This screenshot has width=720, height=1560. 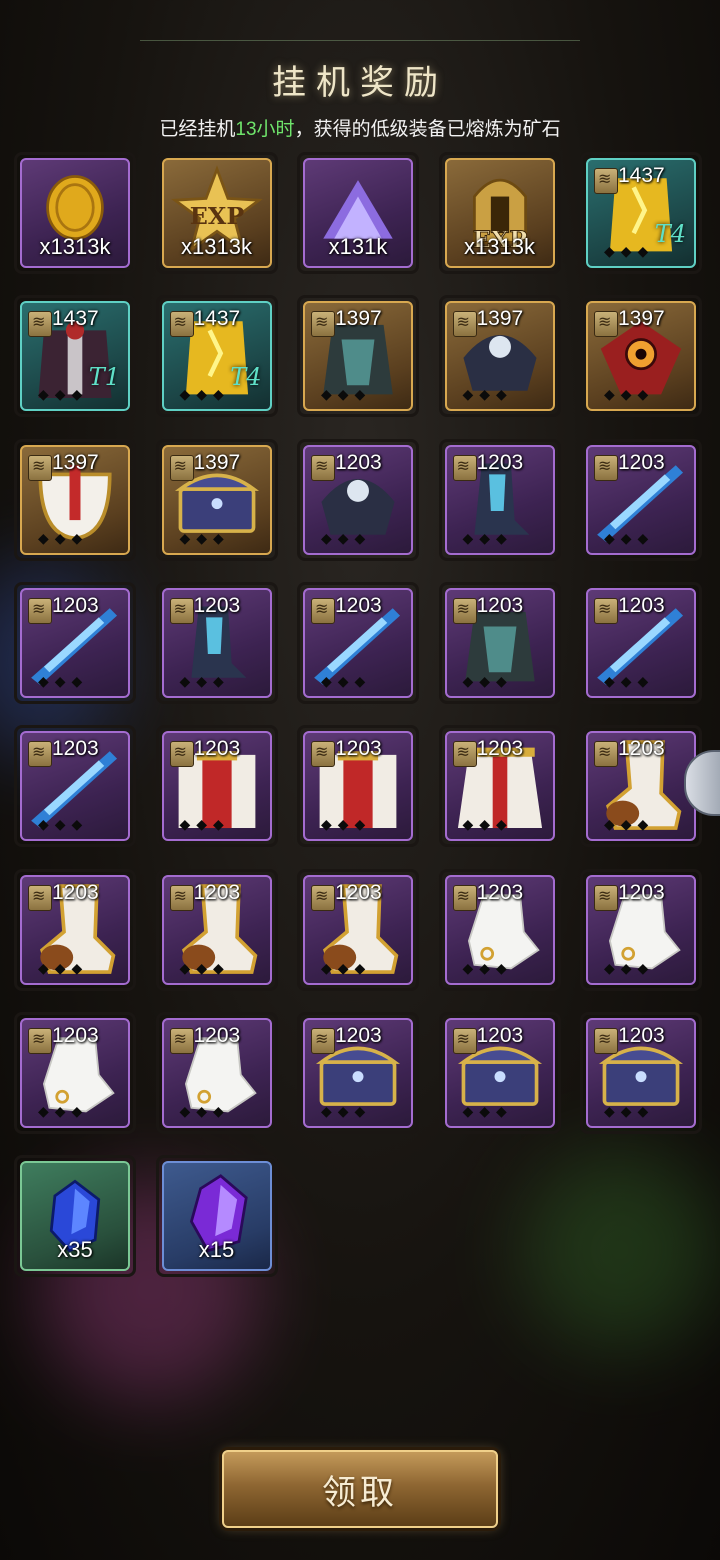 I want to click on reward-slot-gear-dark-shoulder: 1397 ◆◆◆, so click(x=499, y=356).